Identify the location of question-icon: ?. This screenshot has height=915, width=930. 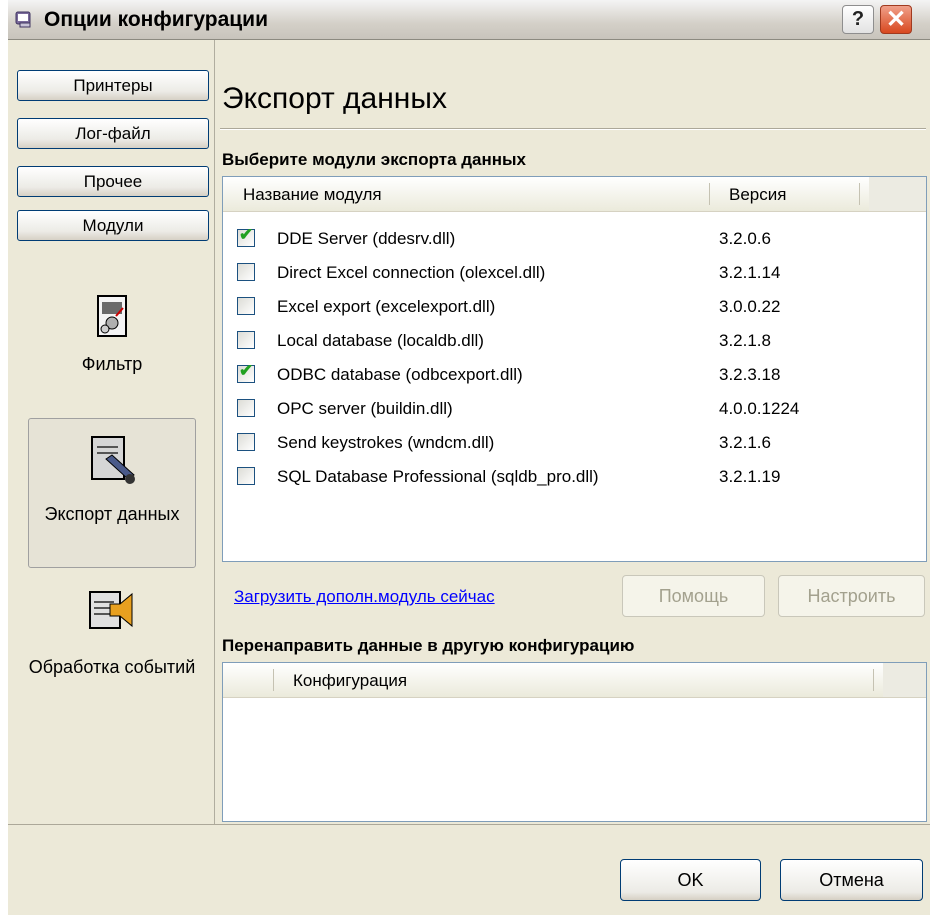
(858, 19).